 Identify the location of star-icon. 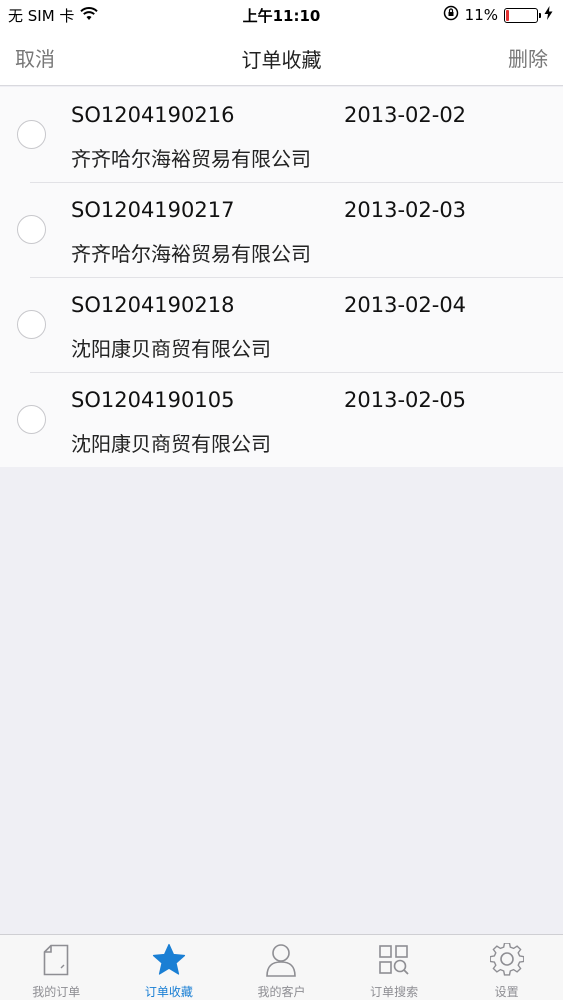
(169, 959).